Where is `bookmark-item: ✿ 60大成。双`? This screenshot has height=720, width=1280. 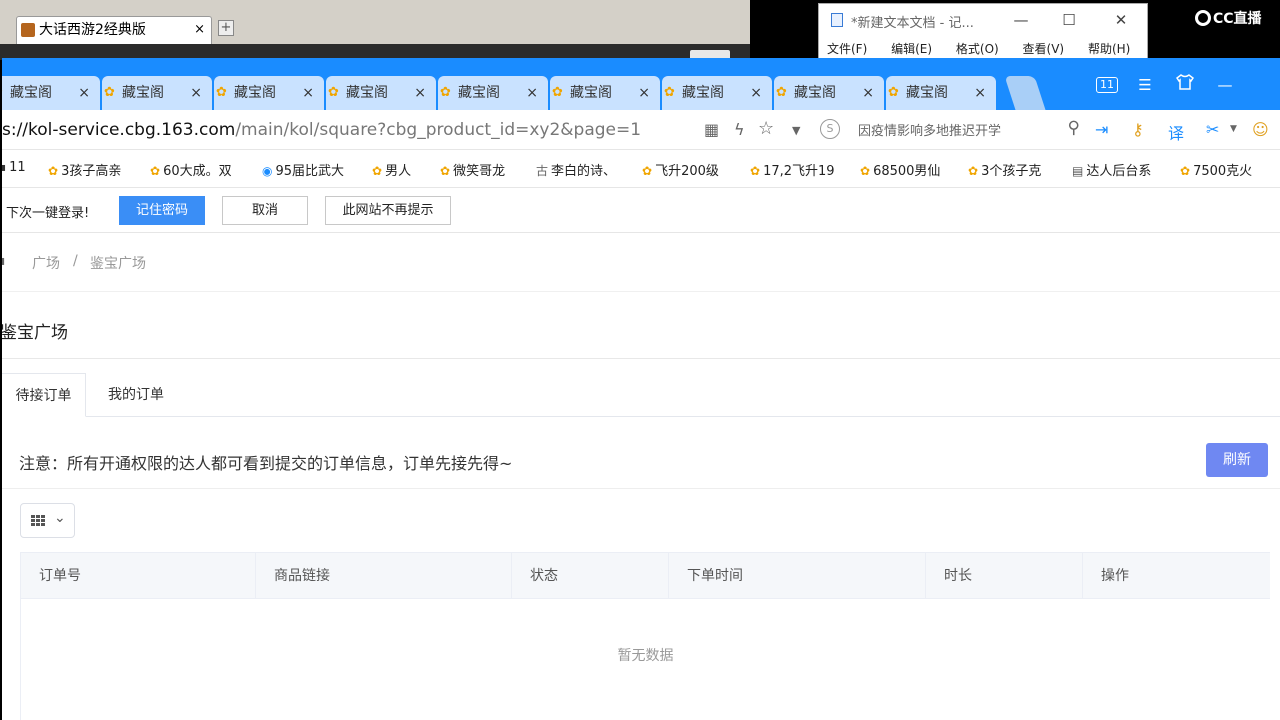
bookmark-item: ✿ 60大成。双 is located at coordinates (191, 169).